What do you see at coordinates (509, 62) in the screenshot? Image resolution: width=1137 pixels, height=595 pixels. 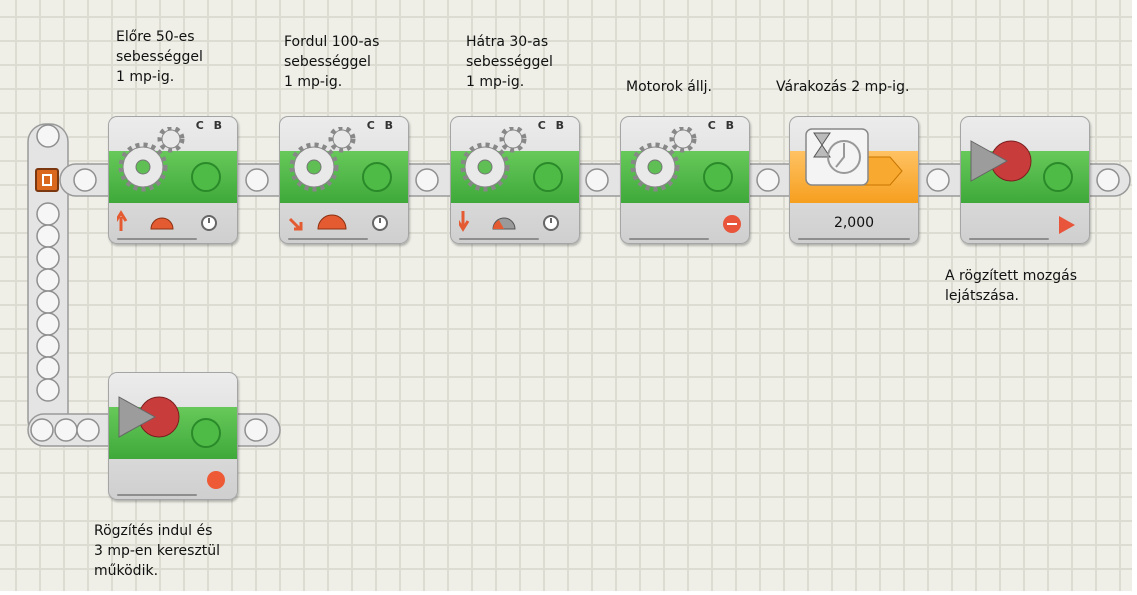 I see `annotation-move-3: Hátra 30-as sebességgel 1 mp-ig.` at bounding box center [509, 62].